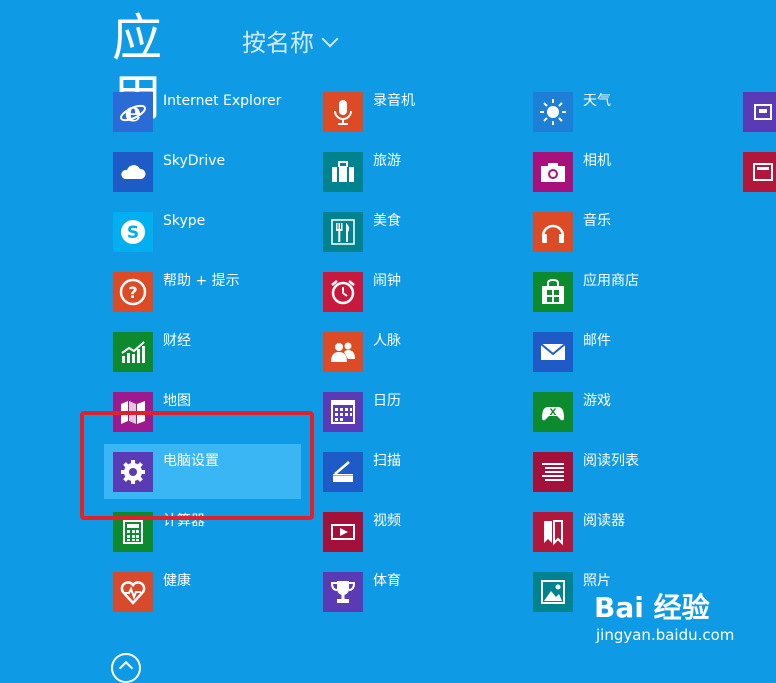 This screenshot has height=683, width=776. What do you see at coordinates (343, 232) in the screenshot?
I see `fork-knife-icon` at bounding box center [343, 232].